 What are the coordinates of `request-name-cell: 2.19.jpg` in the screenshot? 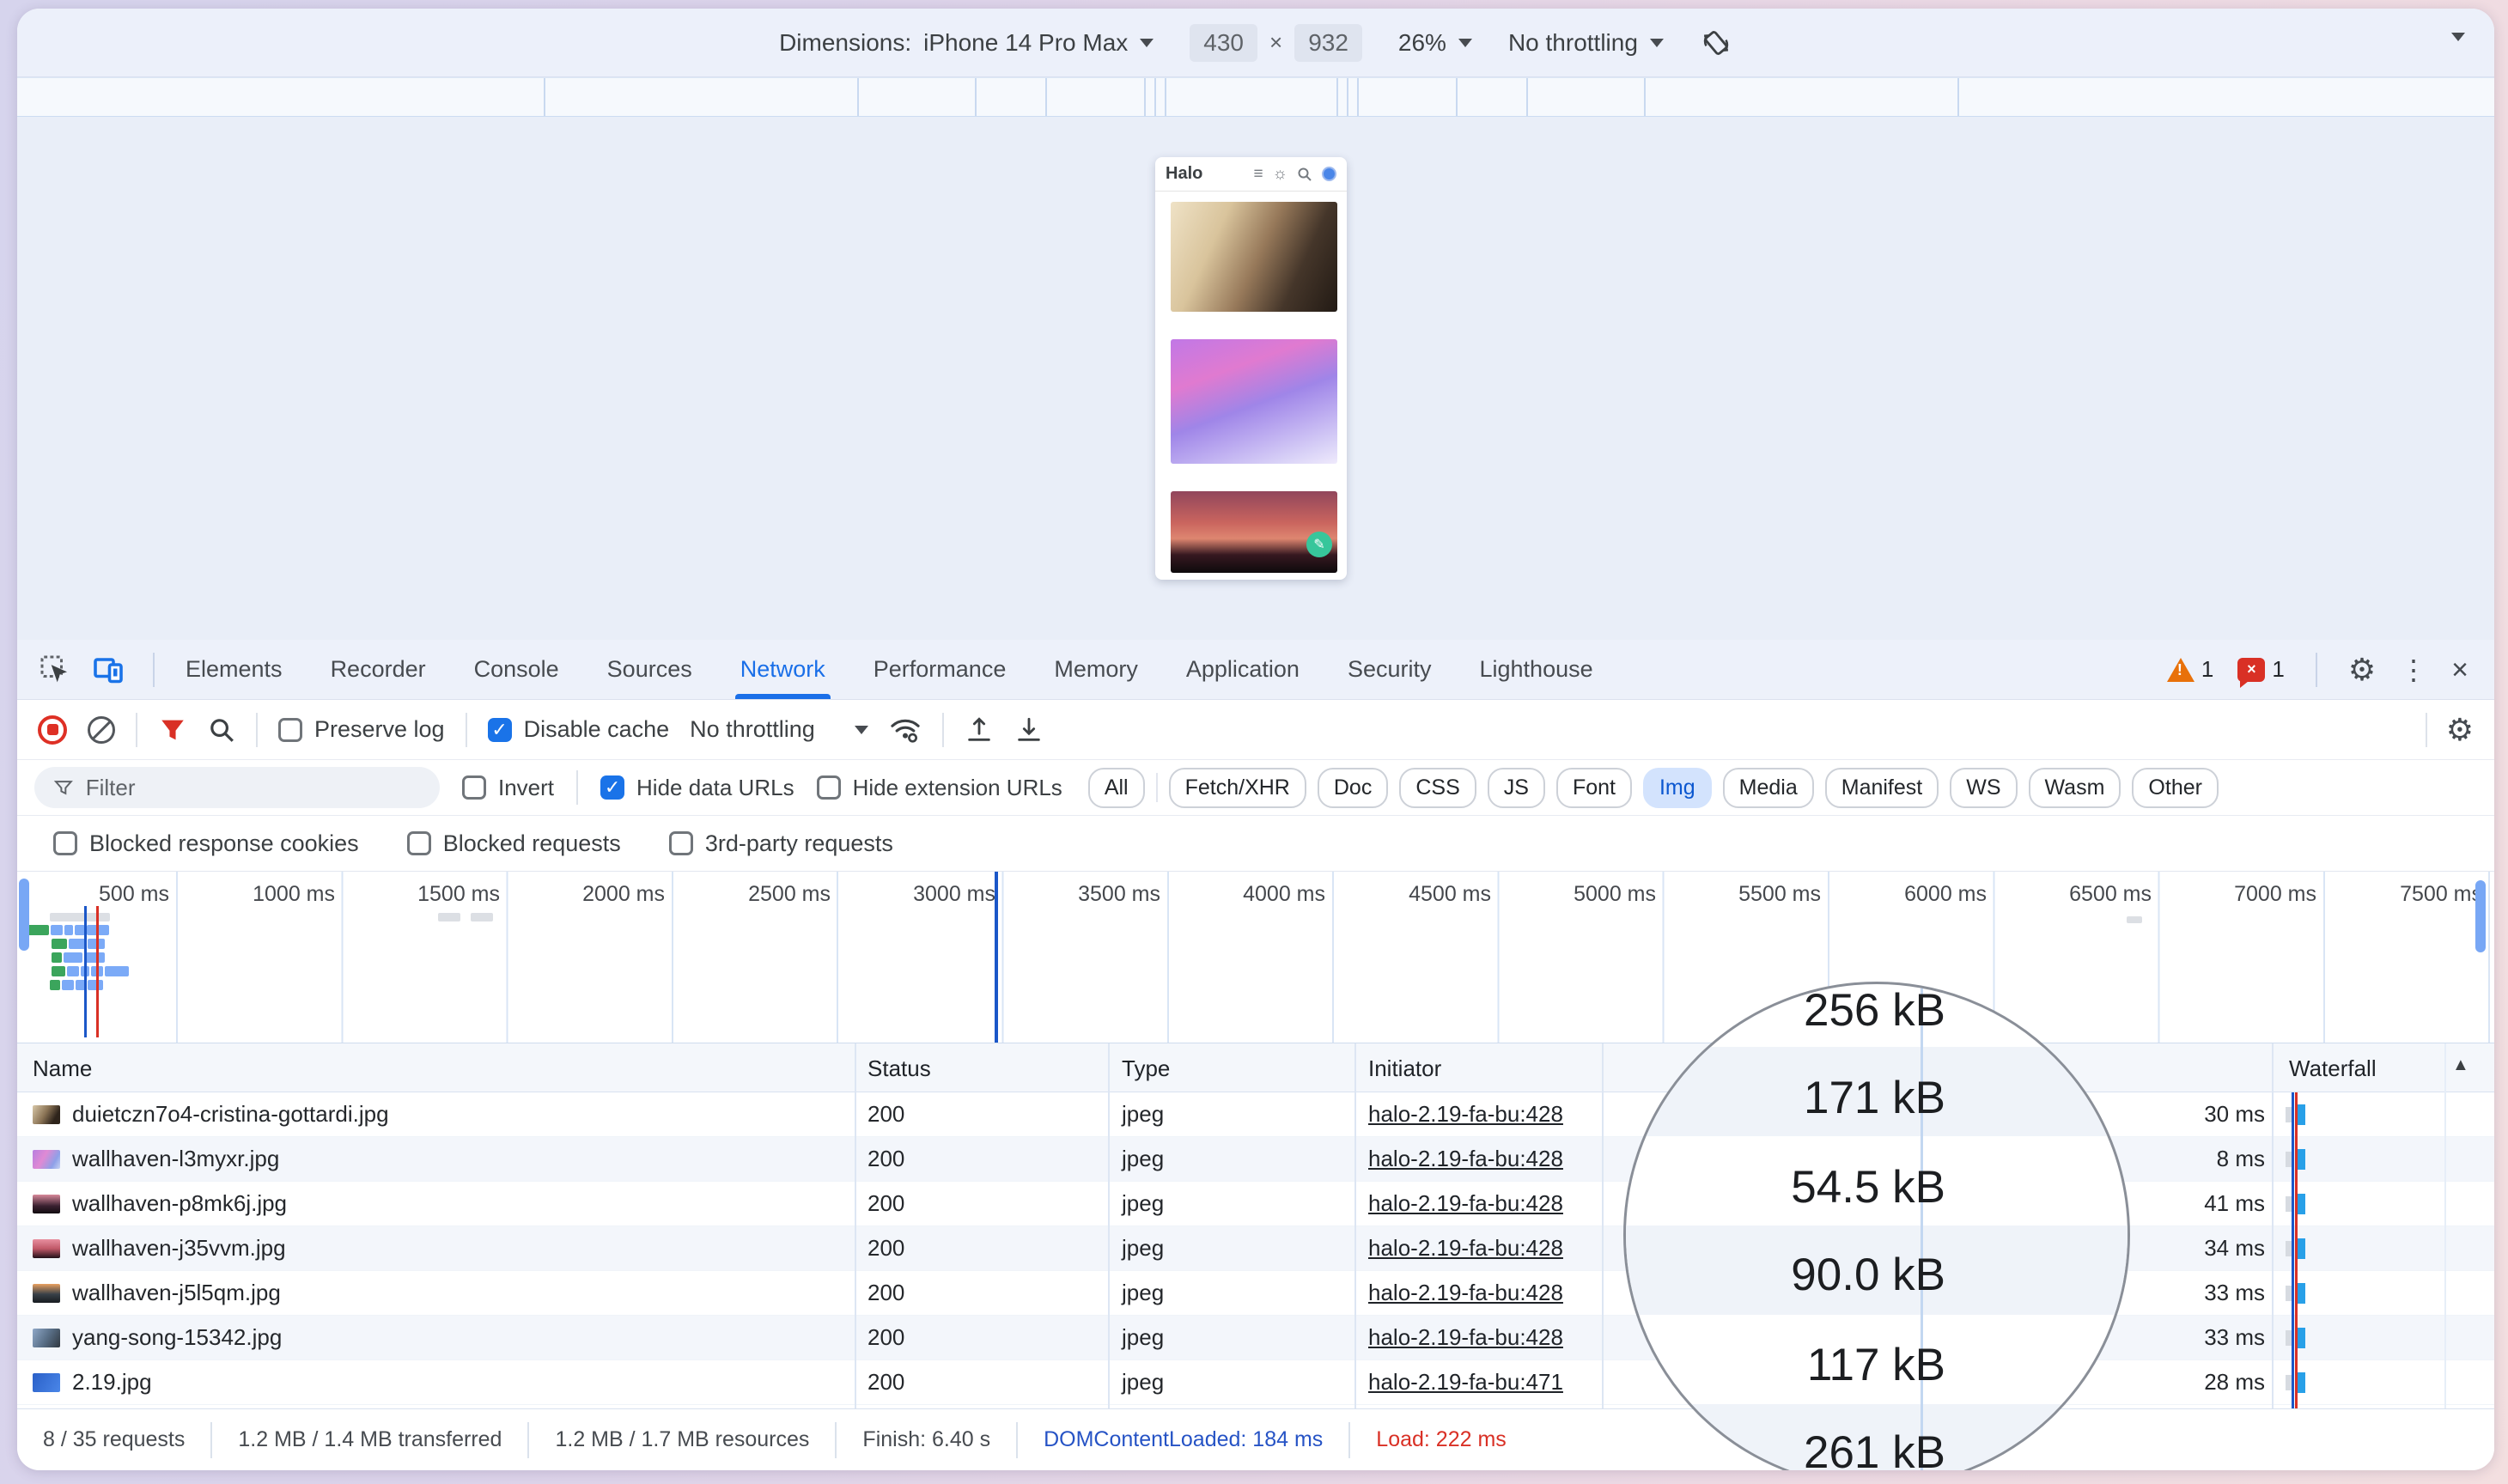 It's located at (92, 1382).